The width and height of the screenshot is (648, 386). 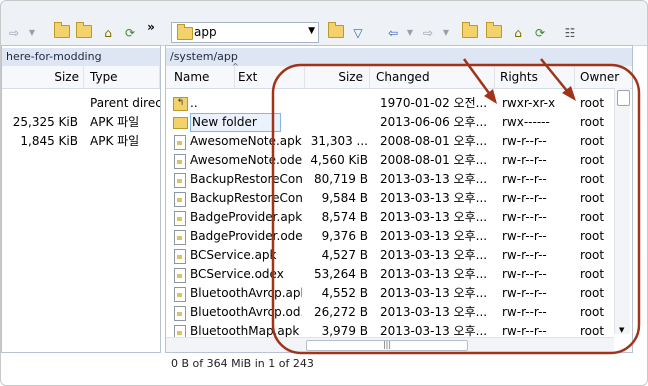 I want to click on list-item: Parent direct, so click(x=81, y=103).